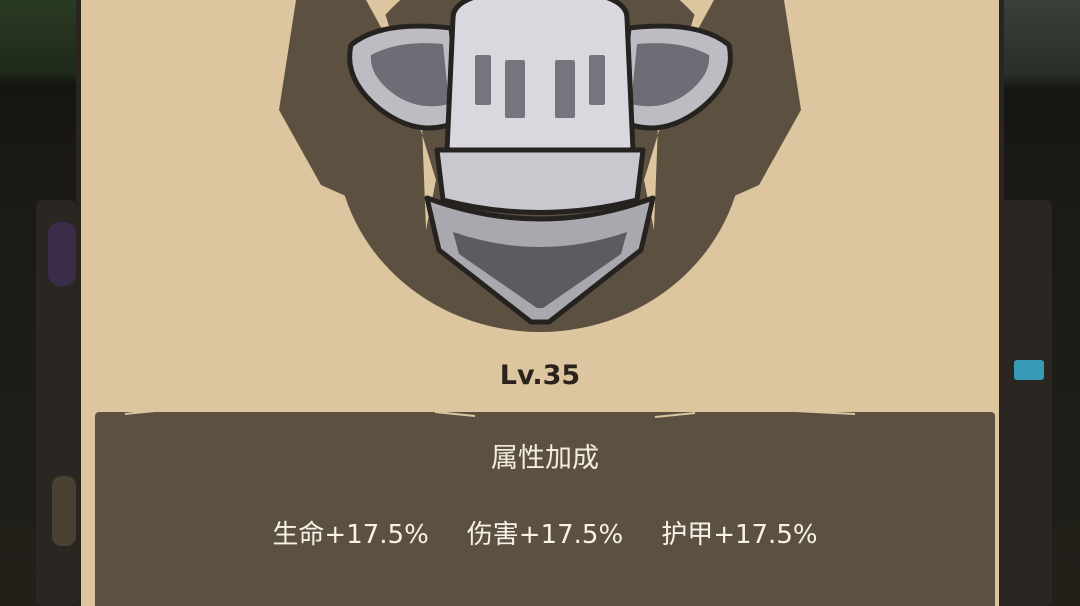 The image size is (1080, 606). Describe the element at coordinates (1027, 403) in the screenshot. I see `background-slot-right` at that location.